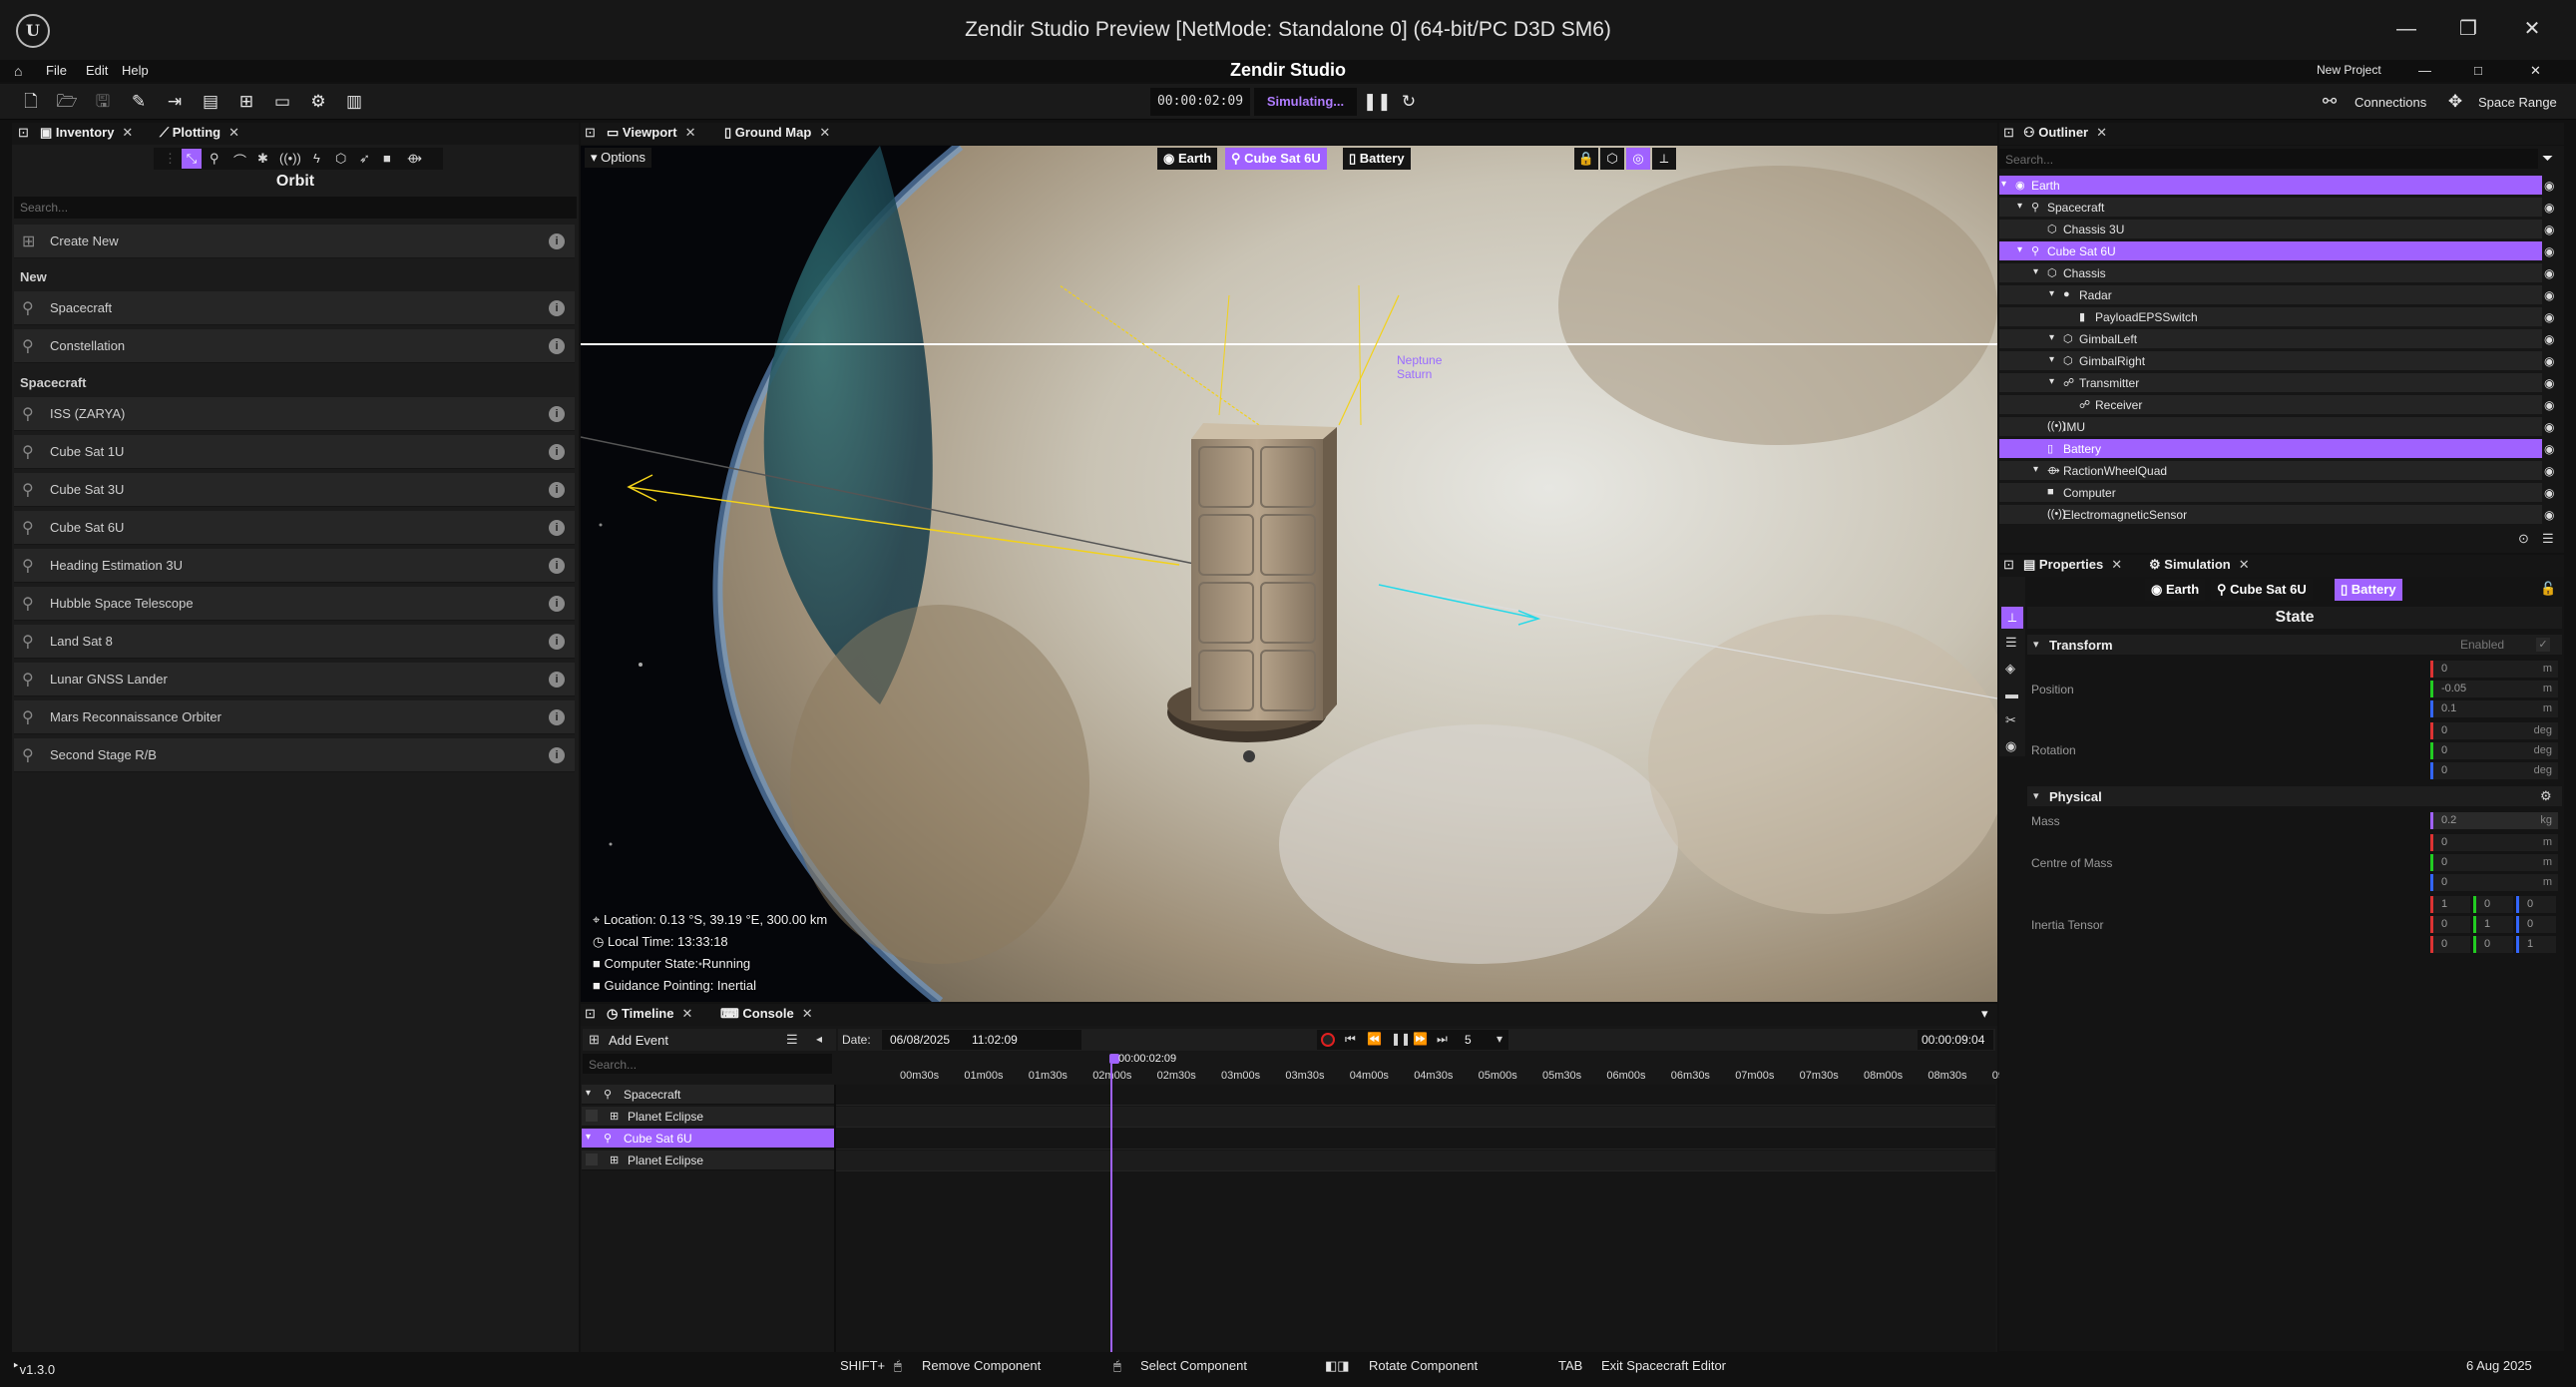  I want to click on wheel-filter-icon: ⟴, so click(414, 159).